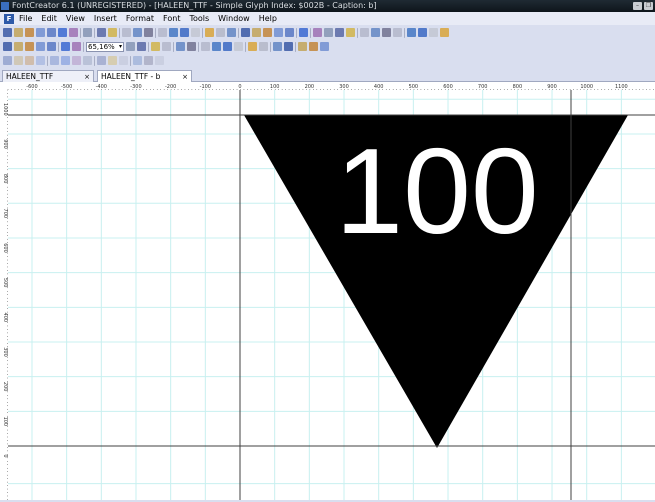 The height and width of the screenshot is (502, 655). What do you see at coordinates (648, 6) in the screenshot?
I see `restore-button: ❐` at bounding box center [648, 6].